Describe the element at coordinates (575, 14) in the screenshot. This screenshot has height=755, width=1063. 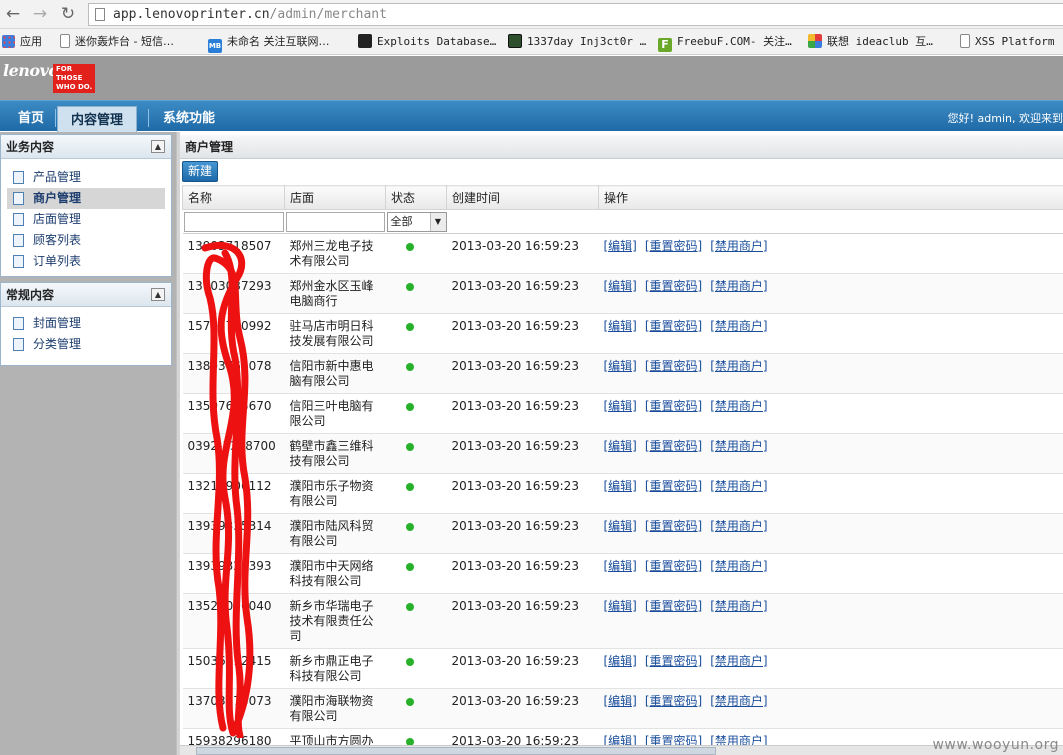
I see `address-bar: app.lenovoprinter.cn/admin/merchant` at that location.